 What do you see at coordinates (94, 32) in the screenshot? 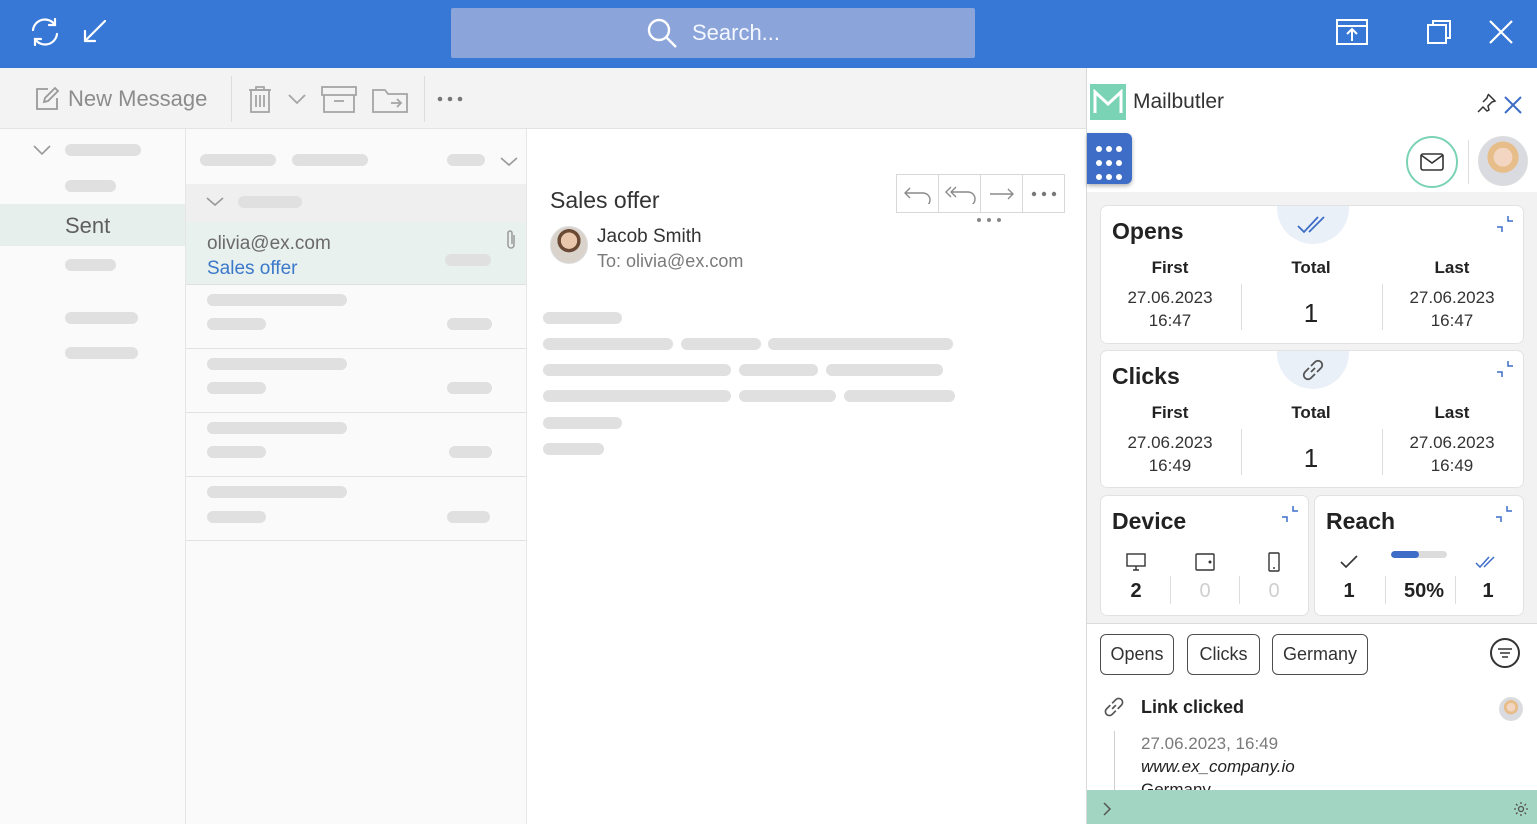
I see `undo-icon` at bounding box center [94, 32].